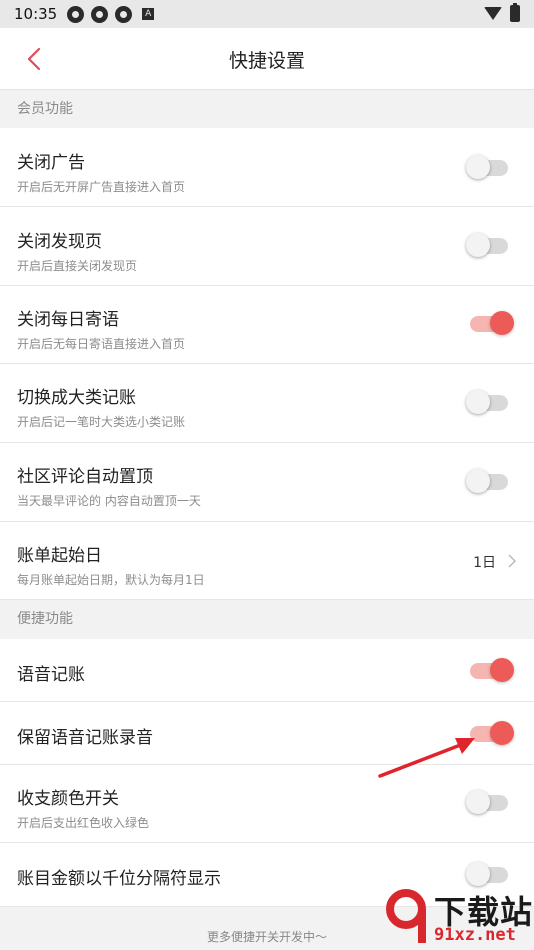  What do you see at coordinates (51, 675) in the screenshot?
I see `setting-title: 语音记账` at bounding box center [51, 675].